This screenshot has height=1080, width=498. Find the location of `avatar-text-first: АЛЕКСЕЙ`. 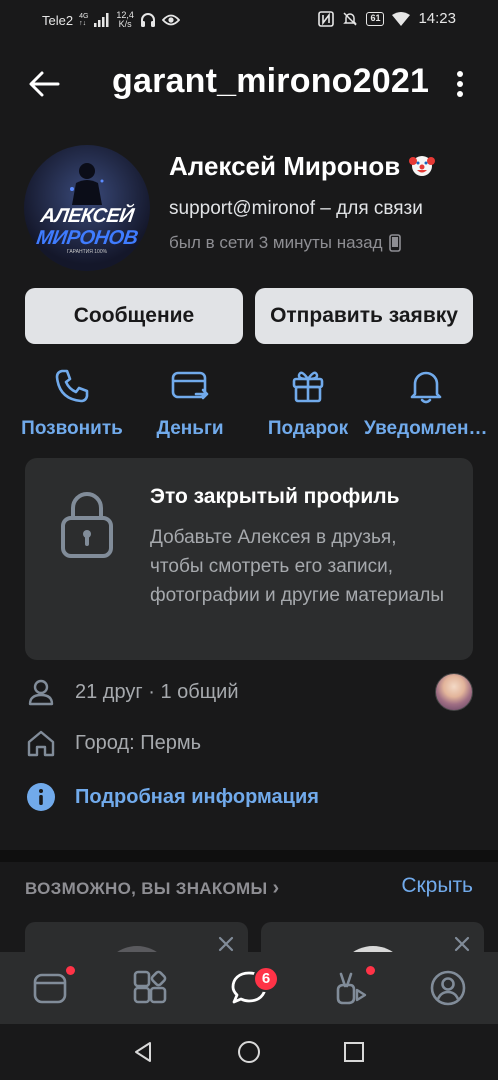

avatar-text-first: АЛЕКСЕЙ is located at coordinates (87, 216).